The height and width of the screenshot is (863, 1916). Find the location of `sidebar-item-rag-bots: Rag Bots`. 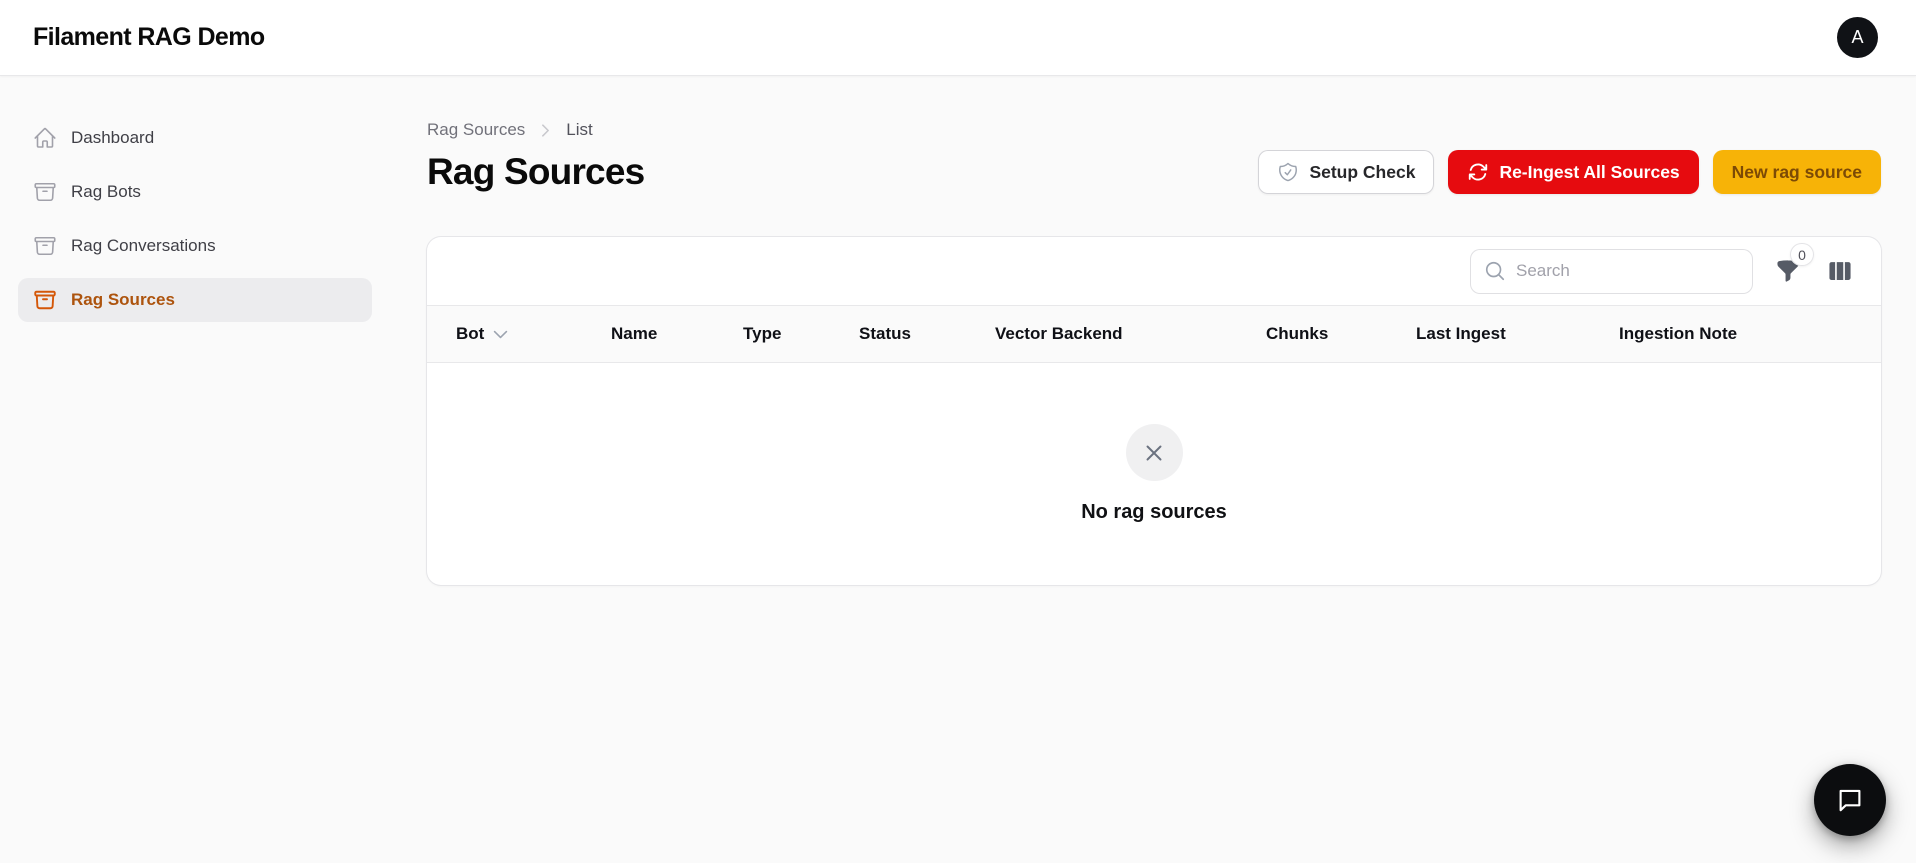

sidebar-item-rag-bots: Rag Bots is located at coordinates (195, 192).